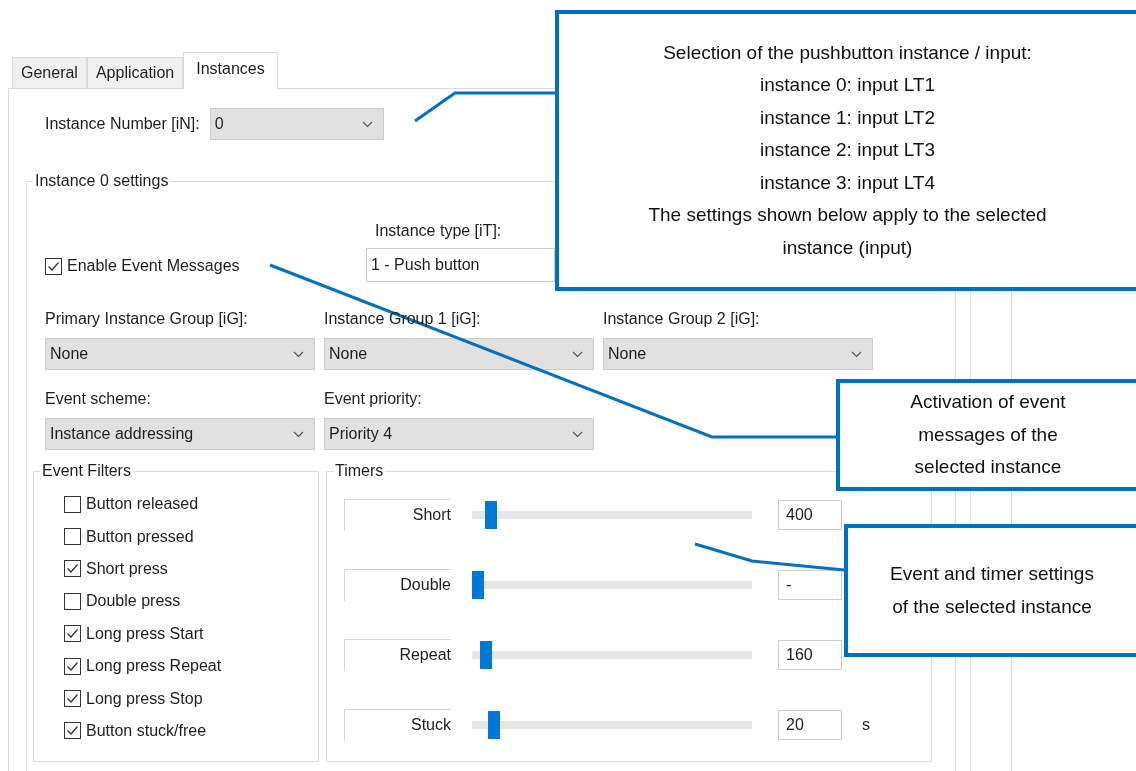 Image resolution: width=1136 pixels, height=771 pixels. I want to click on dropdown: Instance addressing, so click(180, 434).